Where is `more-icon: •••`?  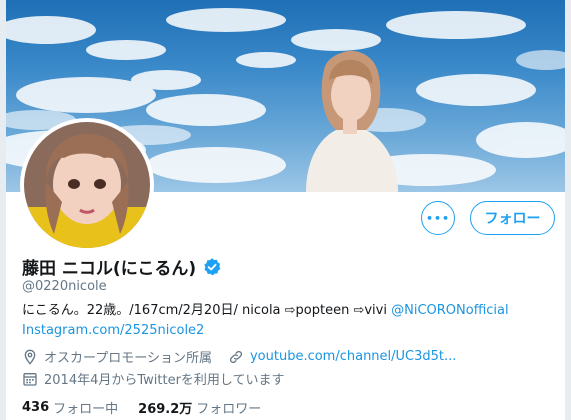
more-icon: ••• is located at coordinates (438, 218).